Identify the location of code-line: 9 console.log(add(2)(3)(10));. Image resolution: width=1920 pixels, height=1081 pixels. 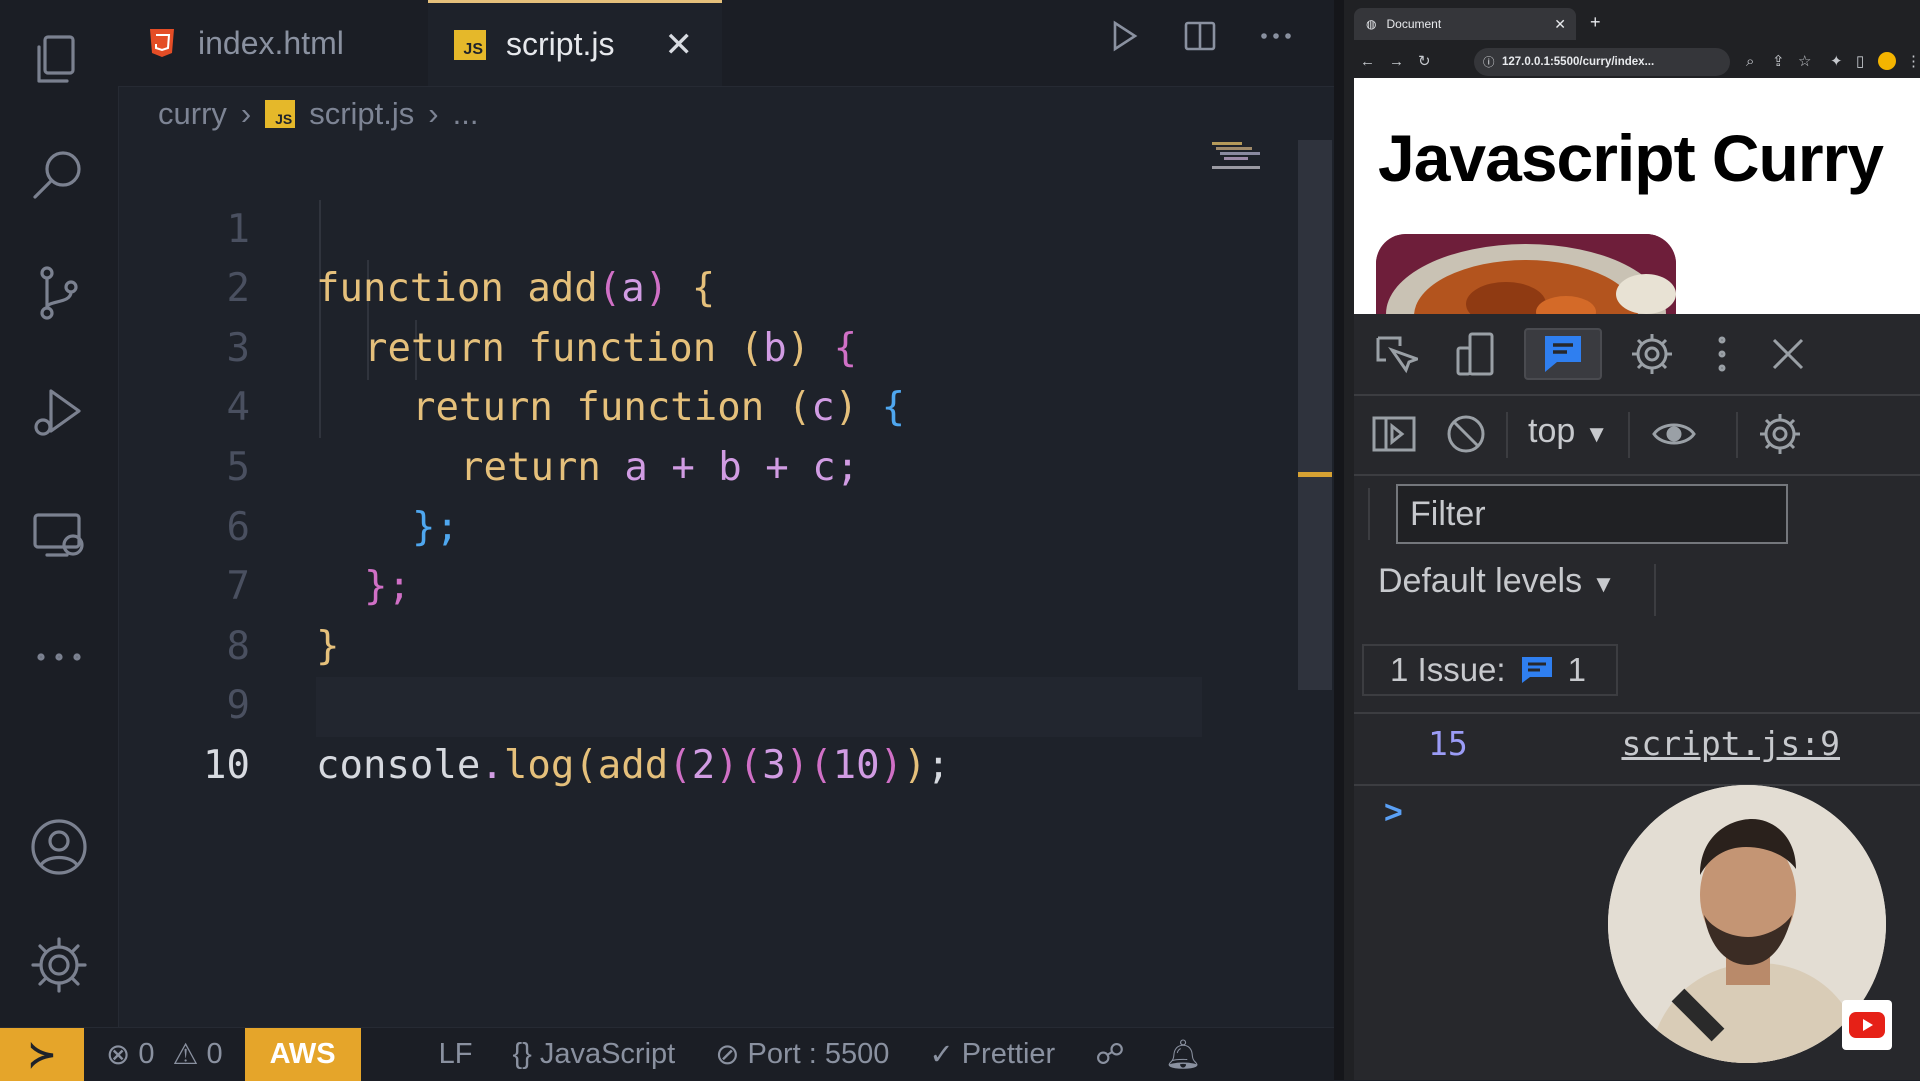
(668, 702).